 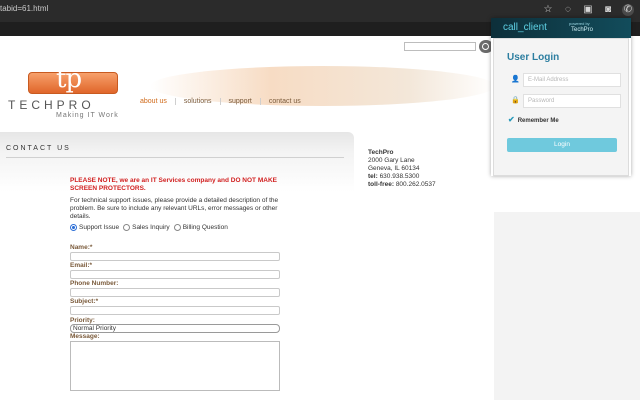 I want to click on browser-icons: ☆ ◌ ▣ ◙ ✆, so click(x=588, y=10).